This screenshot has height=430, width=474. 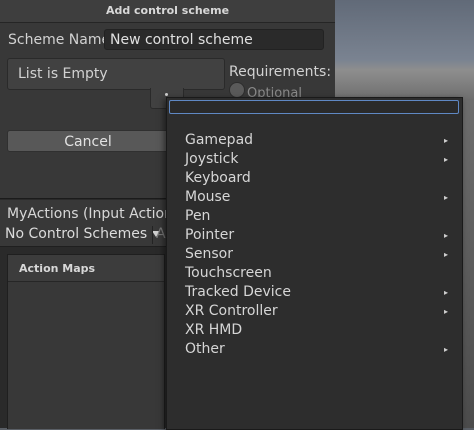 I want to click on popup-item-label: Touchscreen, so click(x=228, y=273).